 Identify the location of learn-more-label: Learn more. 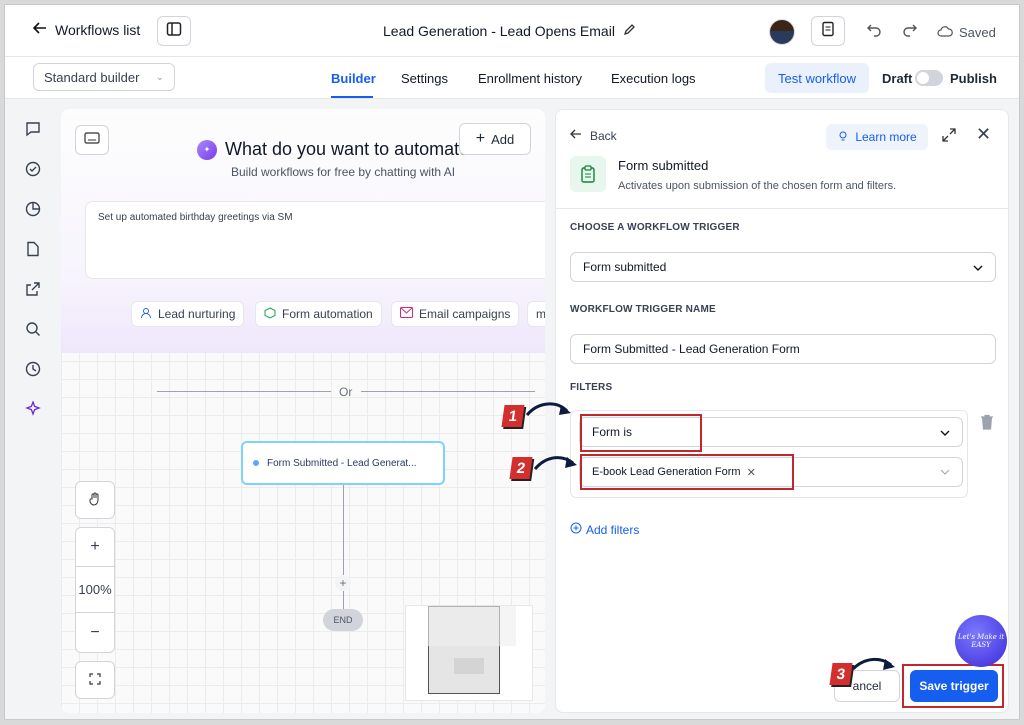
(886, 137).